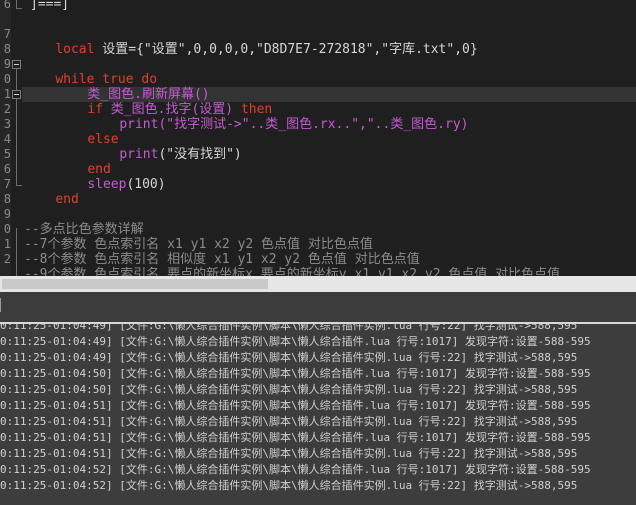 This screenshot has width=636, height=505. What do you see at coordinates (90, 72) in the screenshot?
I see `code-line-while: while true do` at bounding box center [90, 72].